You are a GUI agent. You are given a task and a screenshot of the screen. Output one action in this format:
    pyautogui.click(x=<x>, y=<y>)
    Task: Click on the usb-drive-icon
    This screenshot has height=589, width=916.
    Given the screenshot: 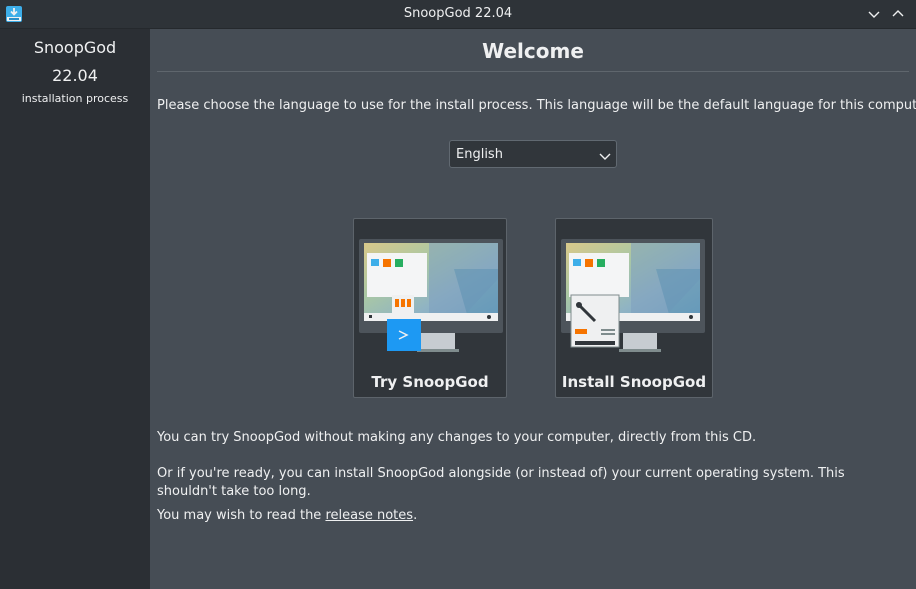 What is the action you would take?
    pyautogui.click(x=431, y=299)
    